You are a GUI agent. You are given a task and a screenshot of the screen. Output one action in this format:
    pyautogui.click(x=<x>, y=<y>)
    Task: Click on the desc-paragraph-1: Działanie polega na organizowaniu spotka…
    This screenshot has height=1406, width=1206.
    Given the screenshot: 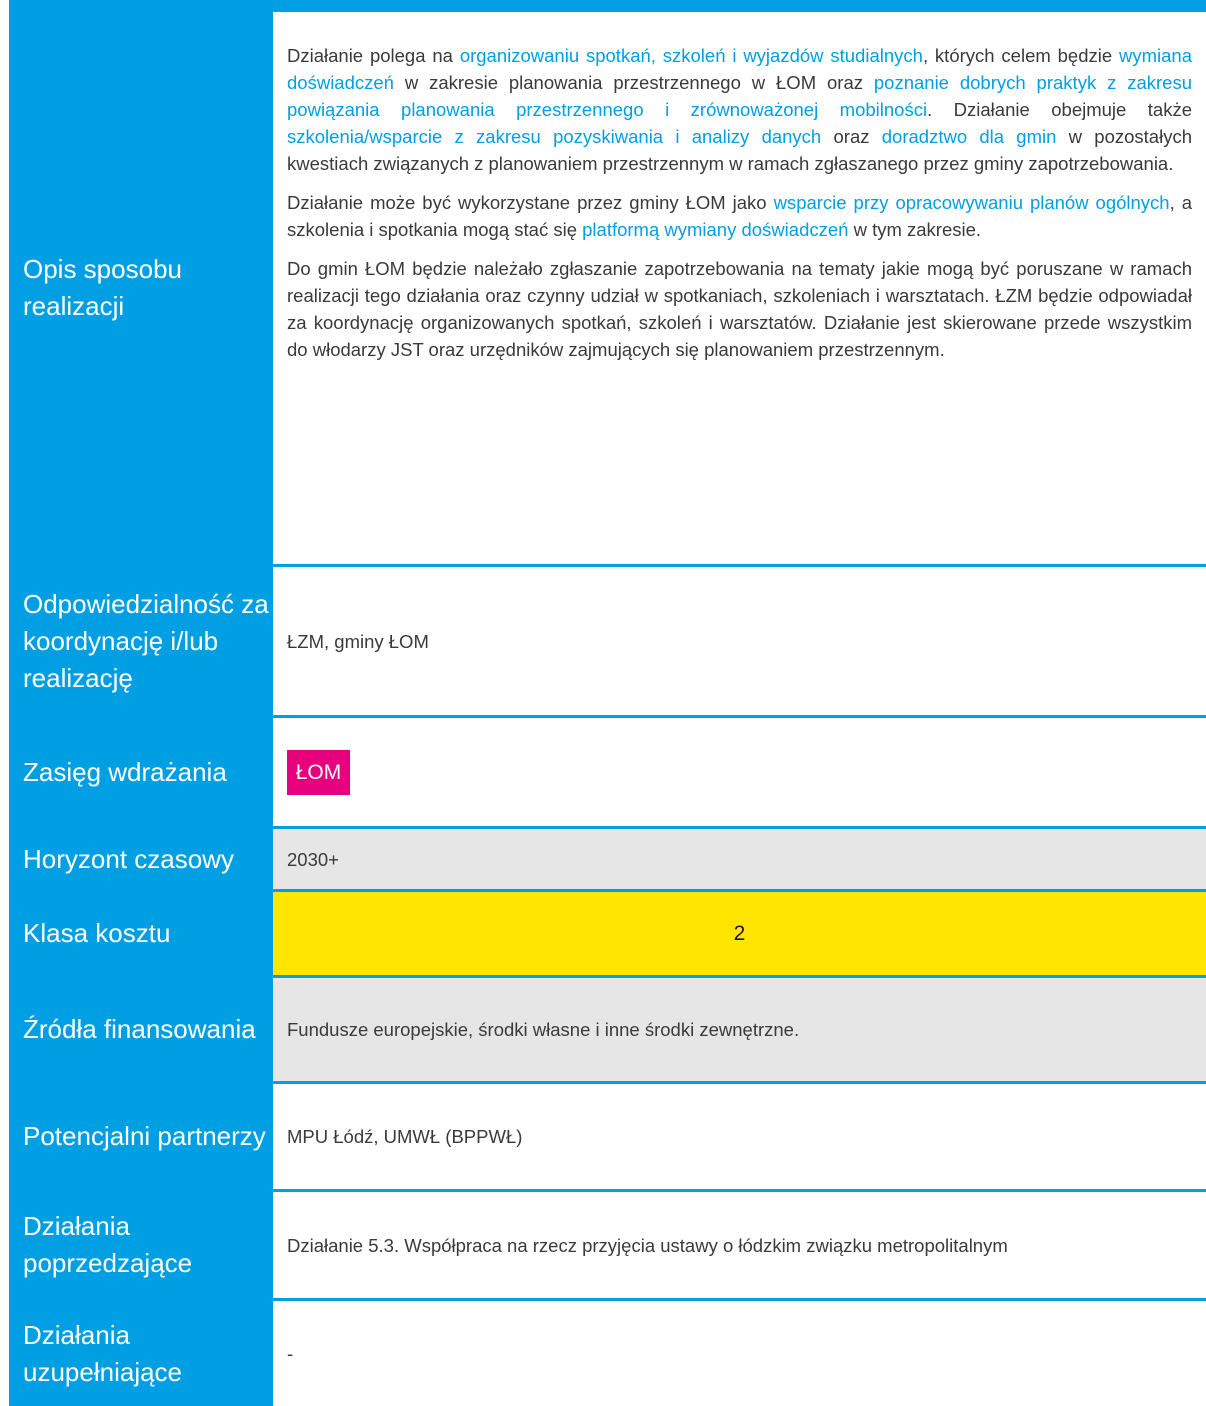 What is the action you would take?
    pyautogui.click(x=739, y=109)
    